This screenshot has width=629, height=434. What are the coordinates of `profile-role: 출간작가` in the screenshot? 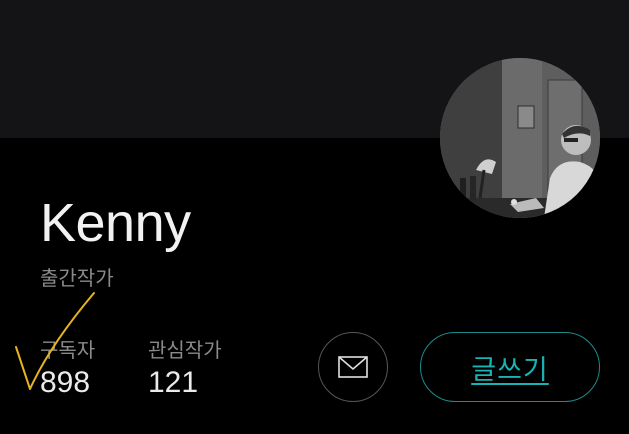 It's located at (77, 278).